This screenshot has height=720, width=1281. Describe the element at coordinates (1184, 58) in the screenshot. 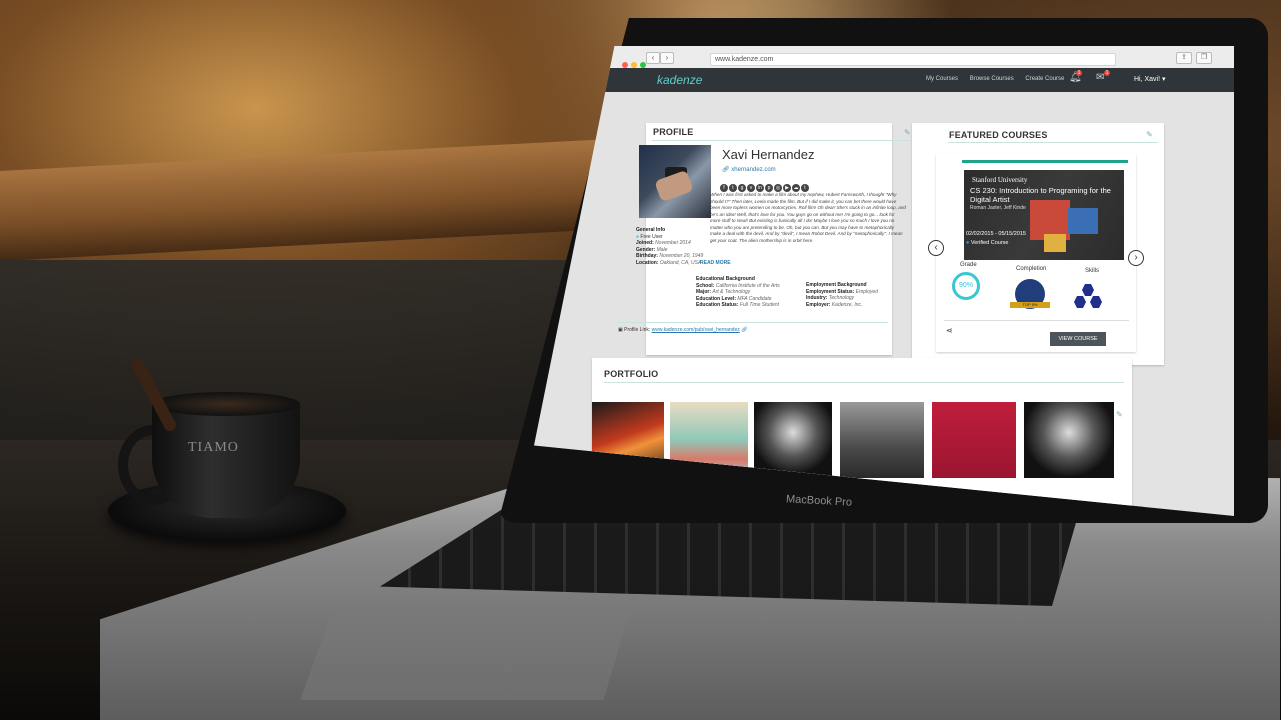

I see `share-page-button: ⇪` at that location.